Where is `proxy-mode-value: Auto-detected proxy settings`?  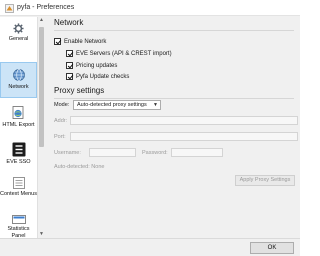 proxy-mode-value: Auto-detected proxy settings is located at coordinates (112, 105).